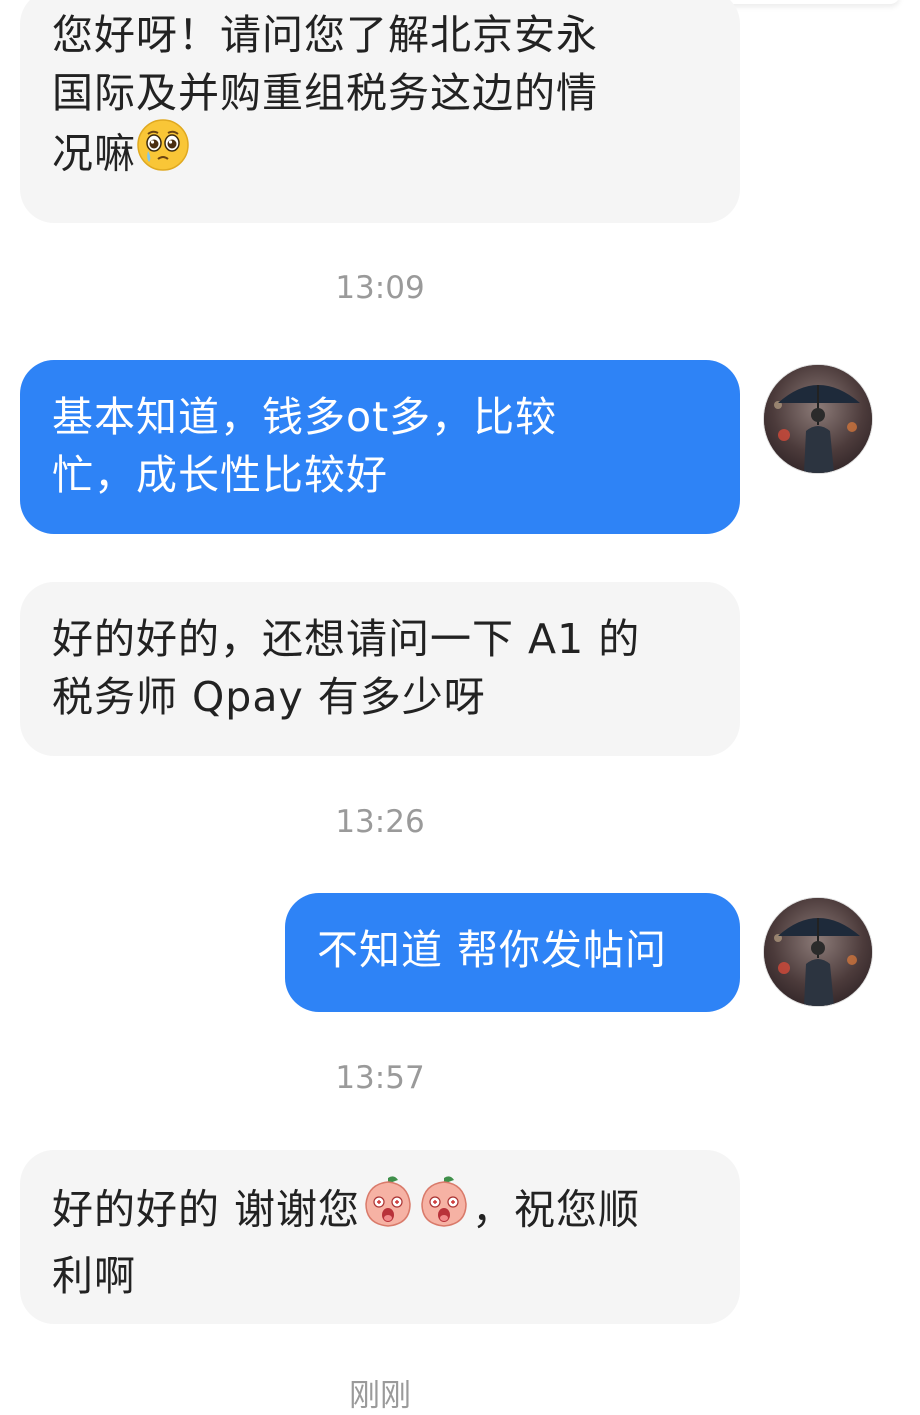  Describe the element at coordinates (206, 1209) in the screenshot. I see `message-line: 好的好的 谢谢您` at that location.